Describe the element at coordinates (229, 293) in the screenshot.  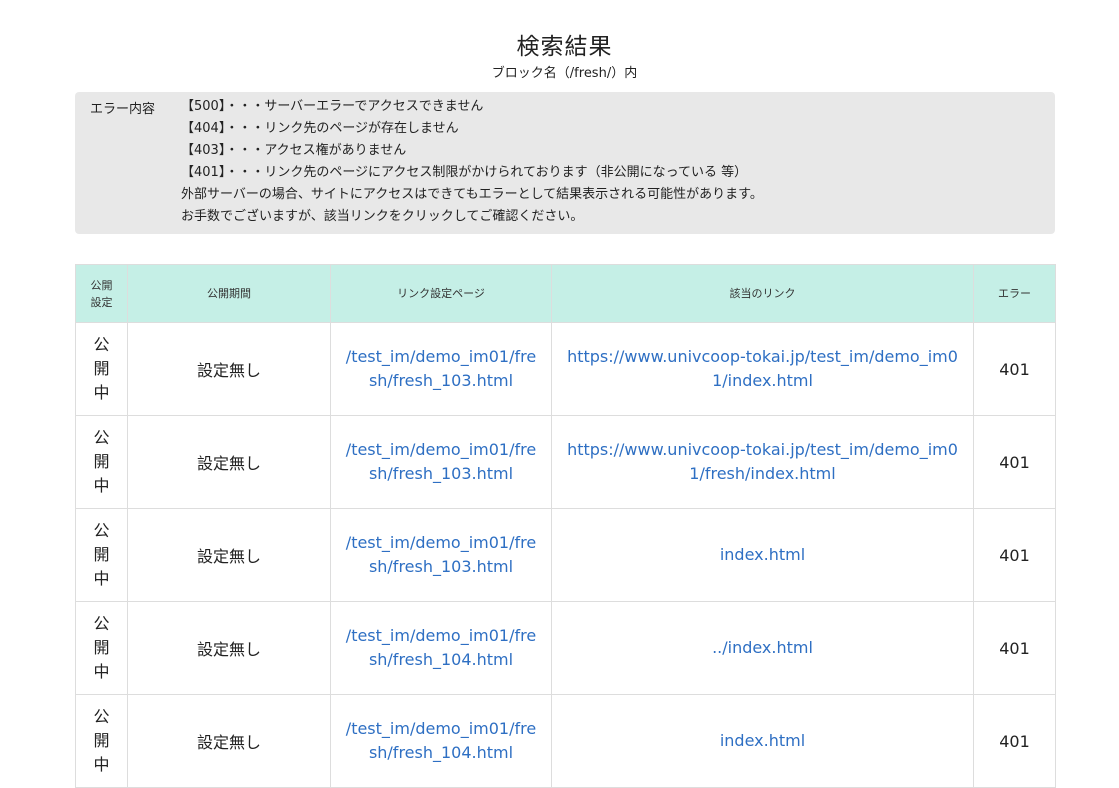
I see `header-period: 公開期間` at that location.